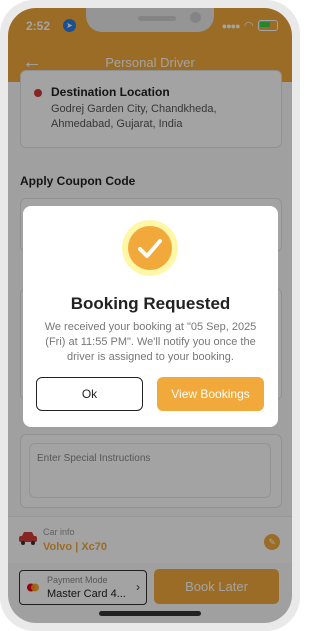  What do you see at coordinates (210, 394) in the screenshot?
I see `view-bookings-button: View Bookings` at bounding box center [210, 394].